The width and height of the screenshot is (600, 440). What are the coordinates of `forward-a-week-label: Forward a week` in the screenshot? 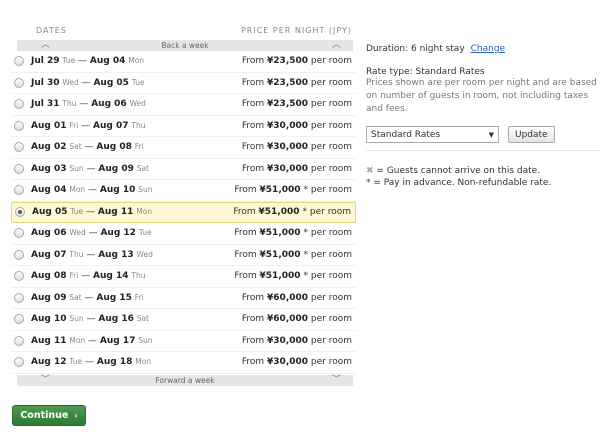 It's located at (185, 380).